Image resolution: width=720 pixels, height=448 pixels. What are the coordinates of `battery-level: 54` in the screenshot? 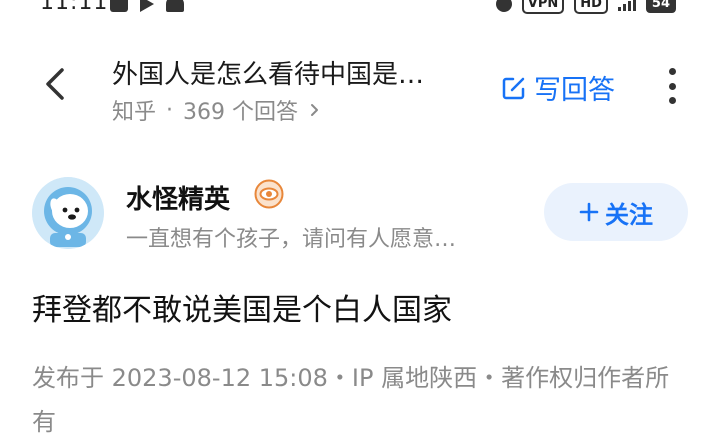 It's located at (660, 6).